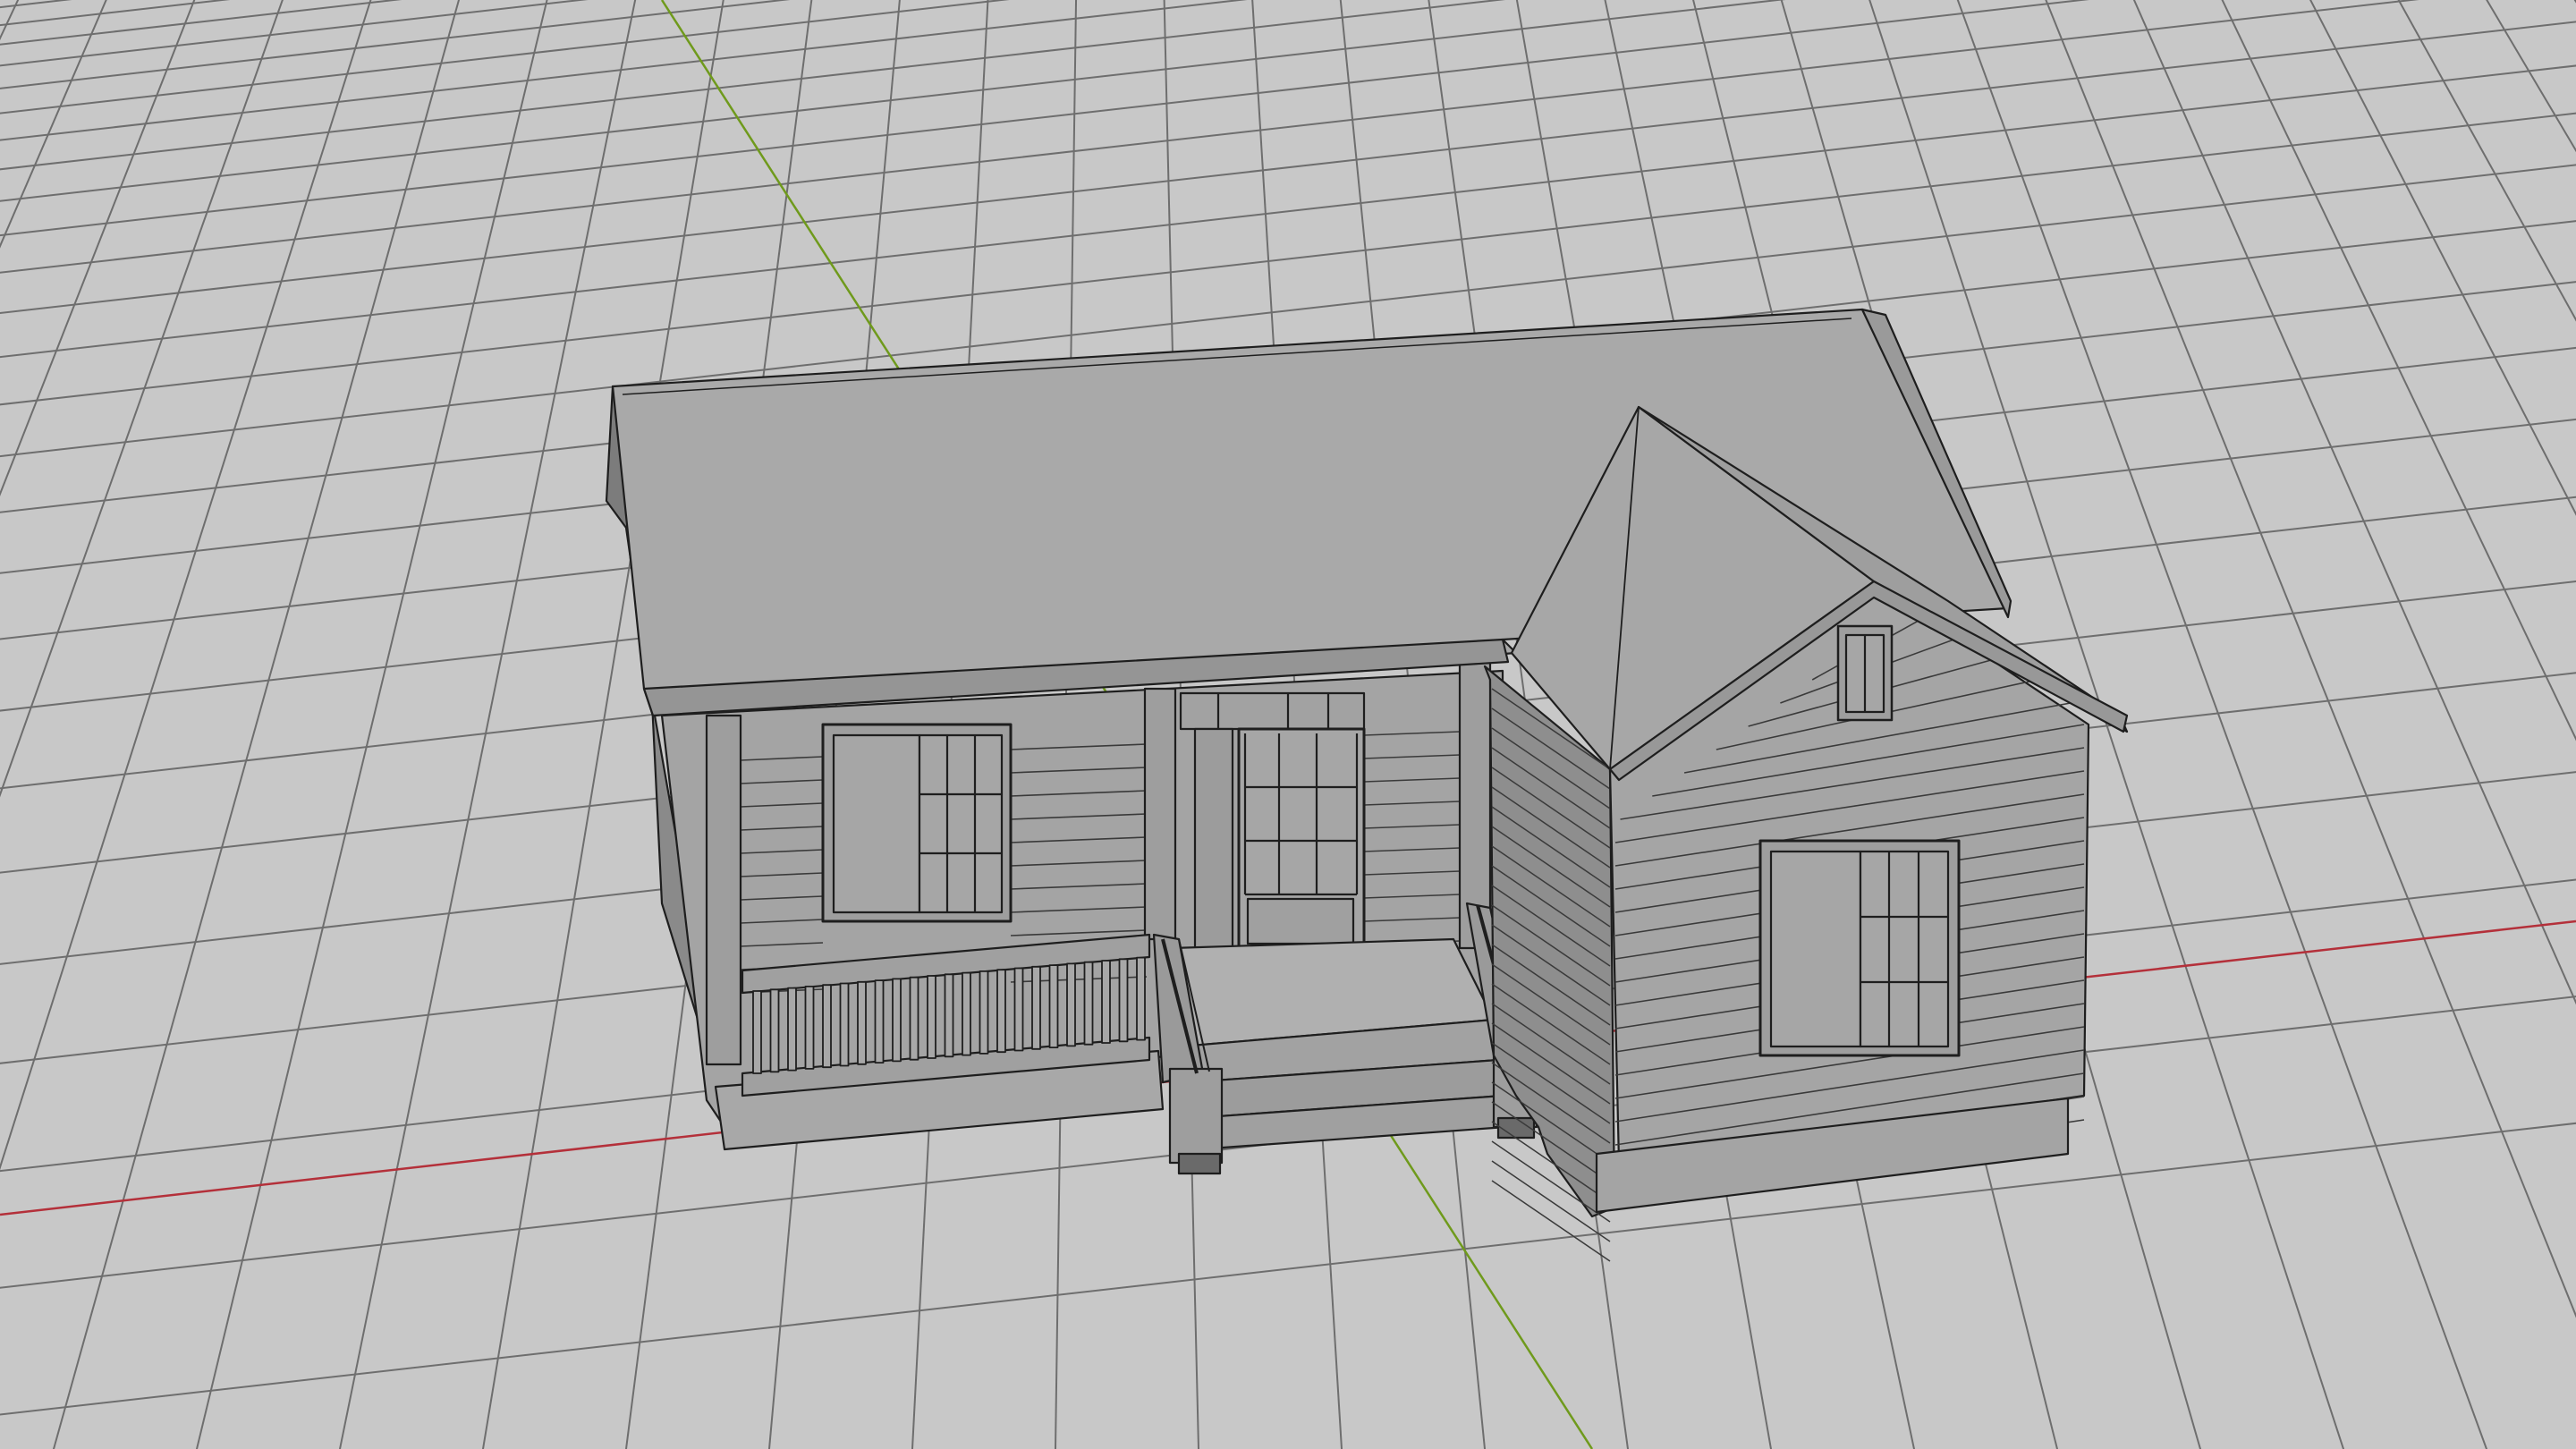 The height and width of the screenshot is (1449, 2576). What do you see at coordinates (1160, 814) in the screenshot?
I see `porch-post-mid` at bounding box center [1160, 814].